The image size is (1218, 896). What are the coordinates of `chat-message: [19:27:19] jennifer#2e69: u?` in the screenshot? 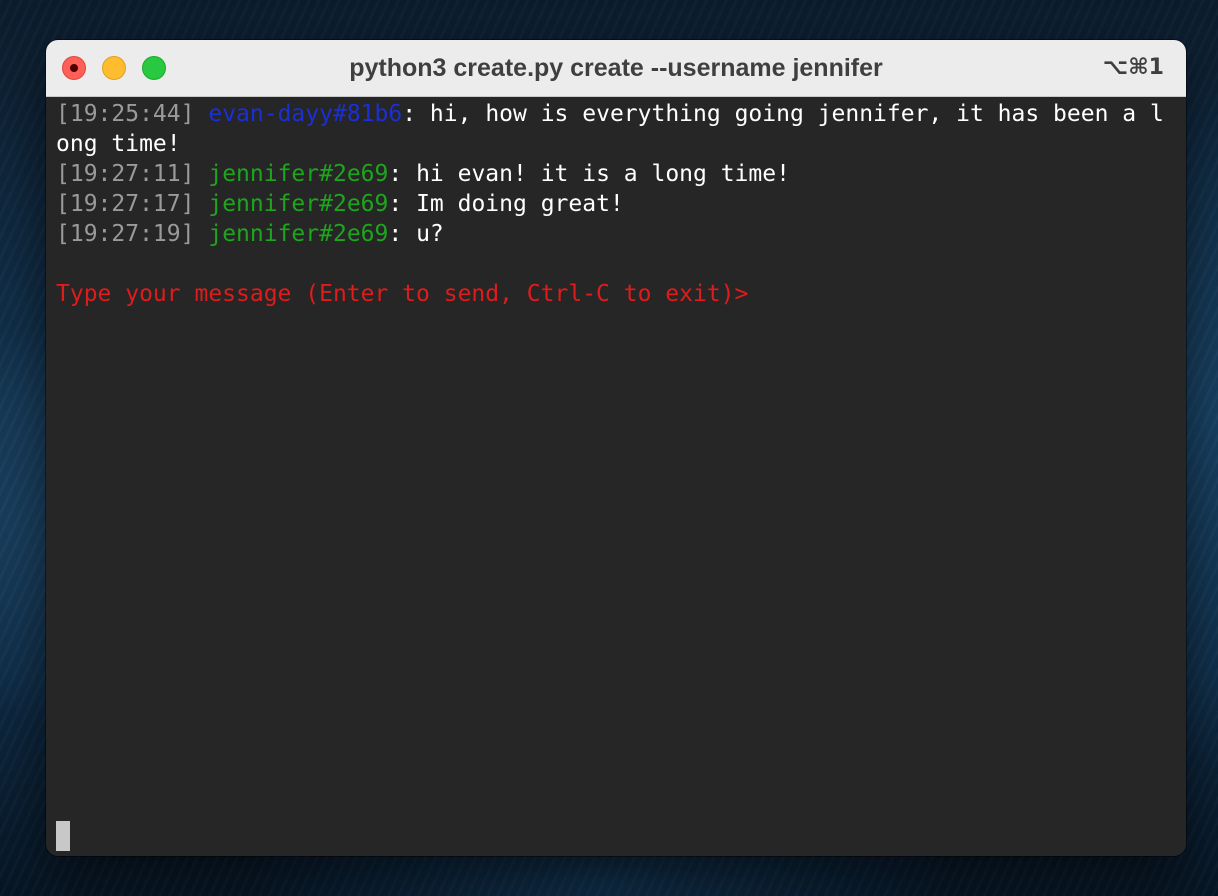 It's located at (616, 234).